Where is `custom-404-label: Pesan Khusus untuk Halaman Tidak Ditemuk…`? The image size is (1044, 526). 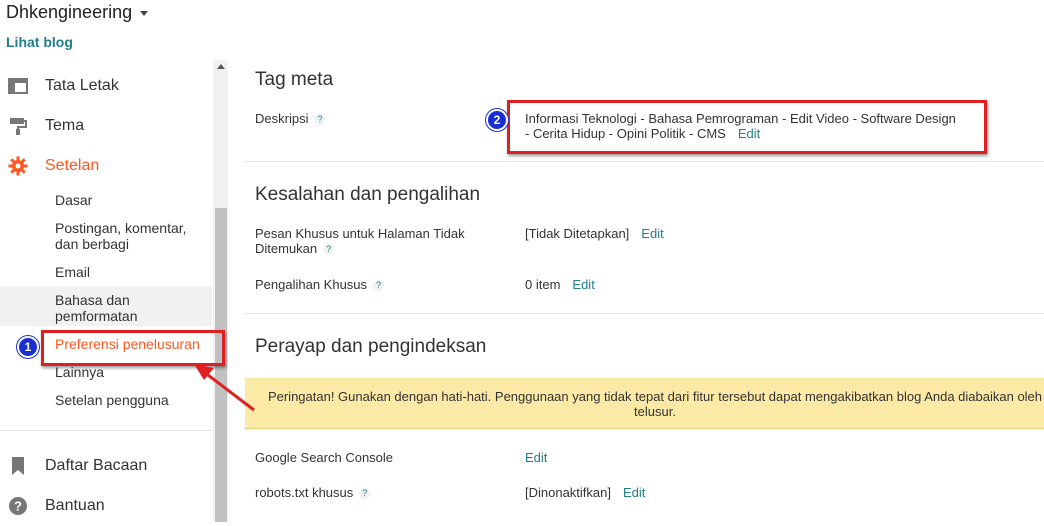 custom-404-label: Pesan Khusus untuk Halaman Tidak Ditemuk… is located at coordinates (360, 241).